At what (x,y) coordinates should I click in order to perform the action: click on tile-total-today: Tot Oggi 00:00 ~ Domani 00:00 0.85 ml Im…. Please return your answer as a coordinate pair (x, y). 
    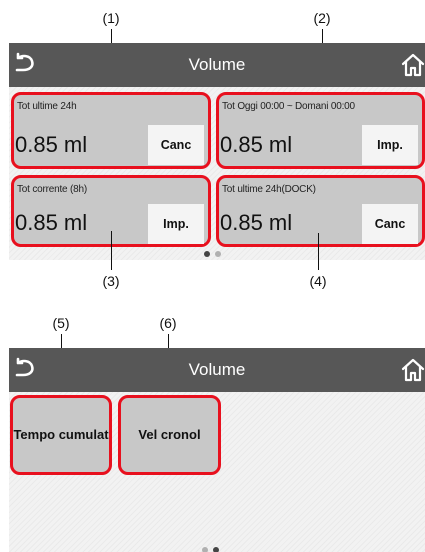
    Looking at the image, I should click on (320, 130).